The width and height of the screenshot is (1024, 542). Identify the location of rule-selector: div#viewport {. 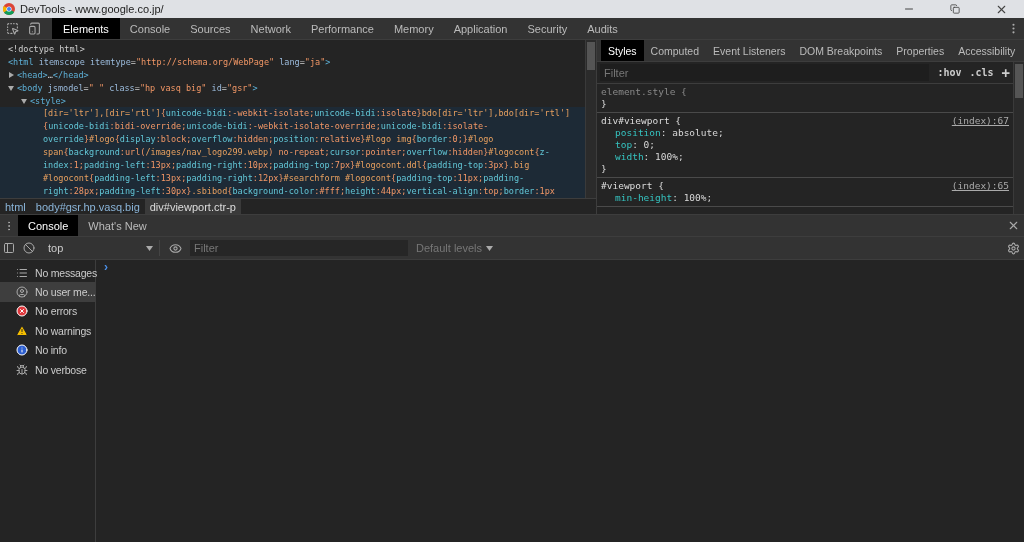
(641, 121).